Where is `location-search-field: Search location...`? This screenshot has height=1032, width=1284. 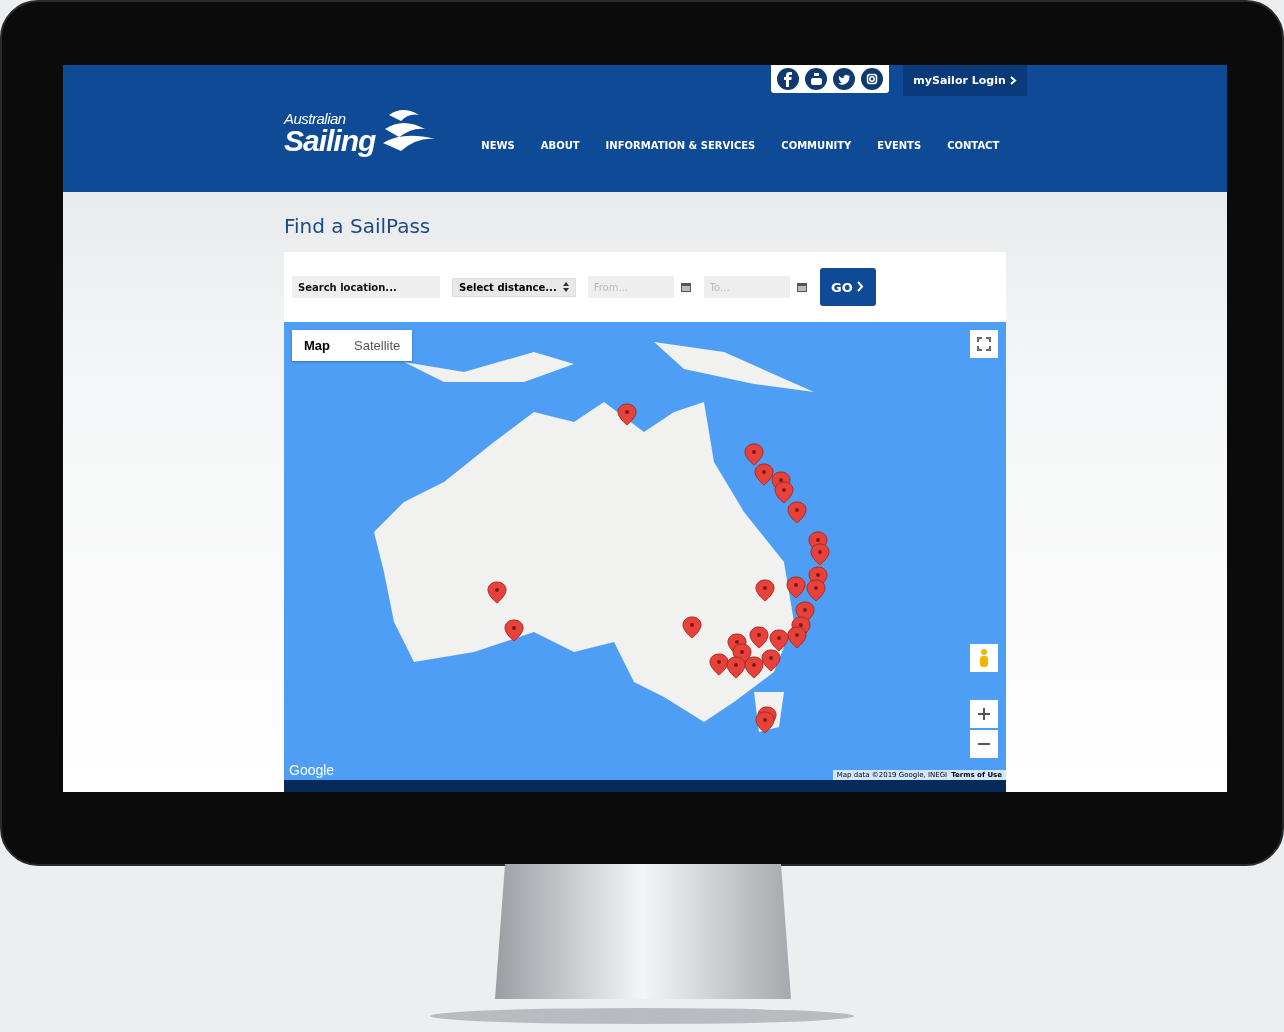
location-search-field: Search location... is located at coordinates (366, 287).